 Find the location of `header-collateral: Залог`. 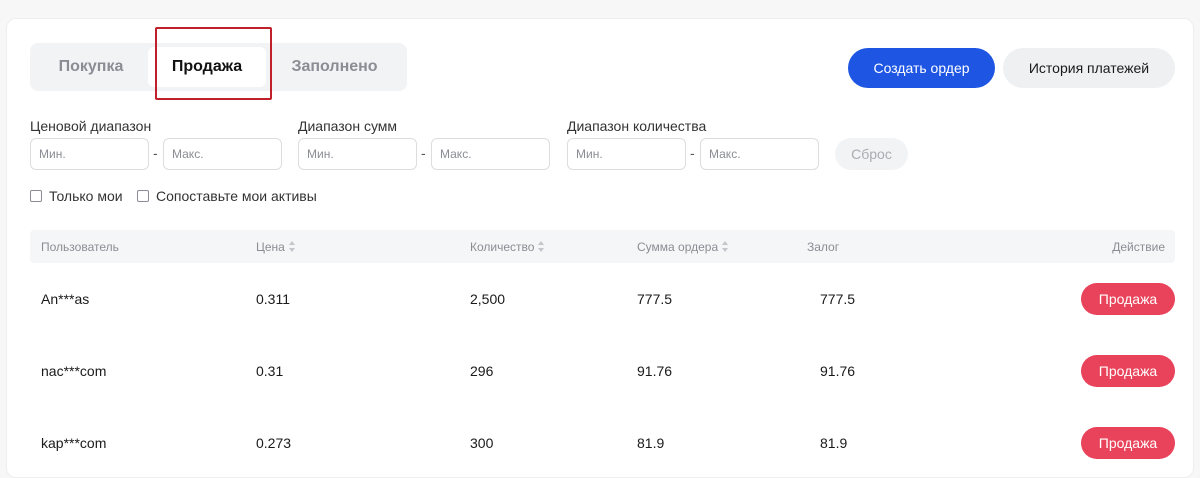

header-collateral: Залог is located at coordinates (823, 246).